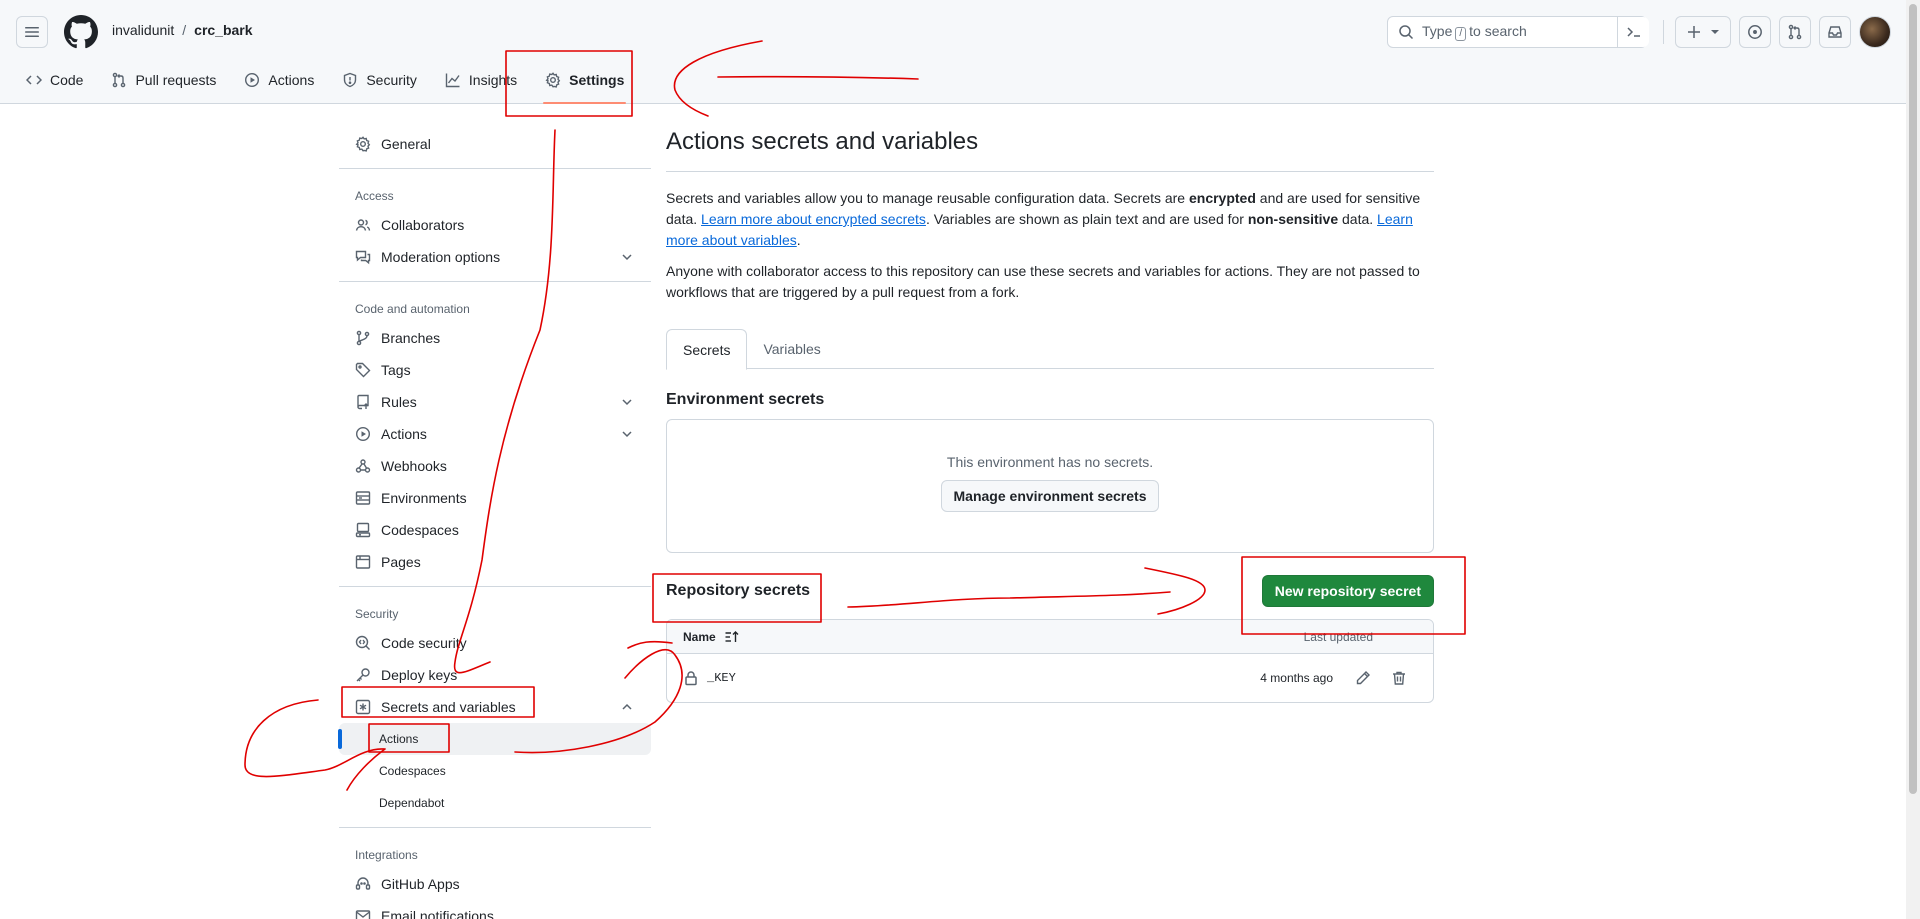 This screenshot has height=919, width=1920. I want to click on tab-security: Security, so click(379, 80).